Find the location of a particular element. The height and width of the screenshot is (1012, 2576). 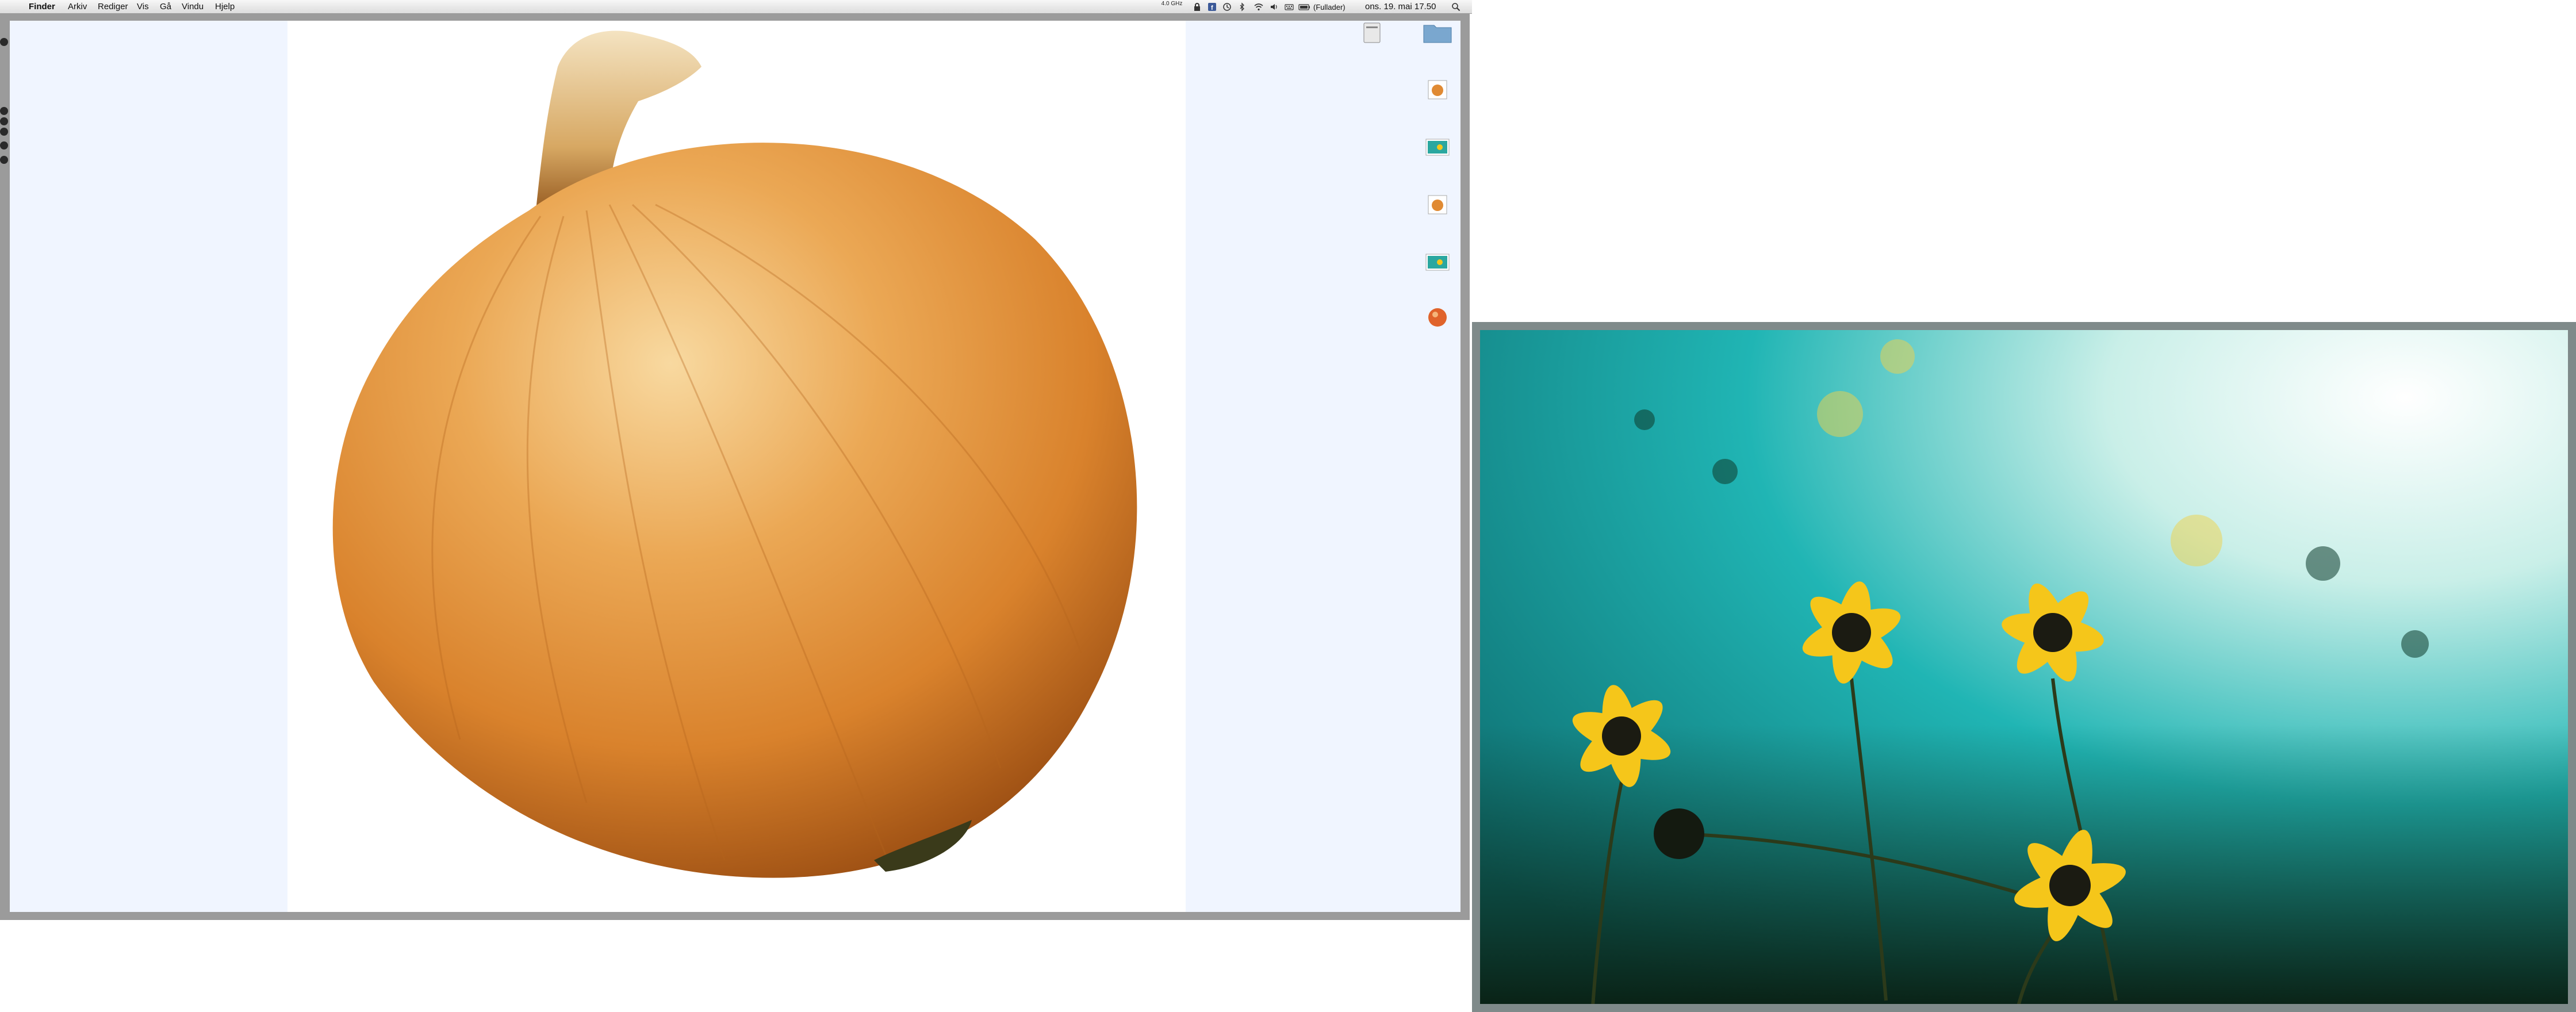

window-left-edge is located at coordinates (5, 466).